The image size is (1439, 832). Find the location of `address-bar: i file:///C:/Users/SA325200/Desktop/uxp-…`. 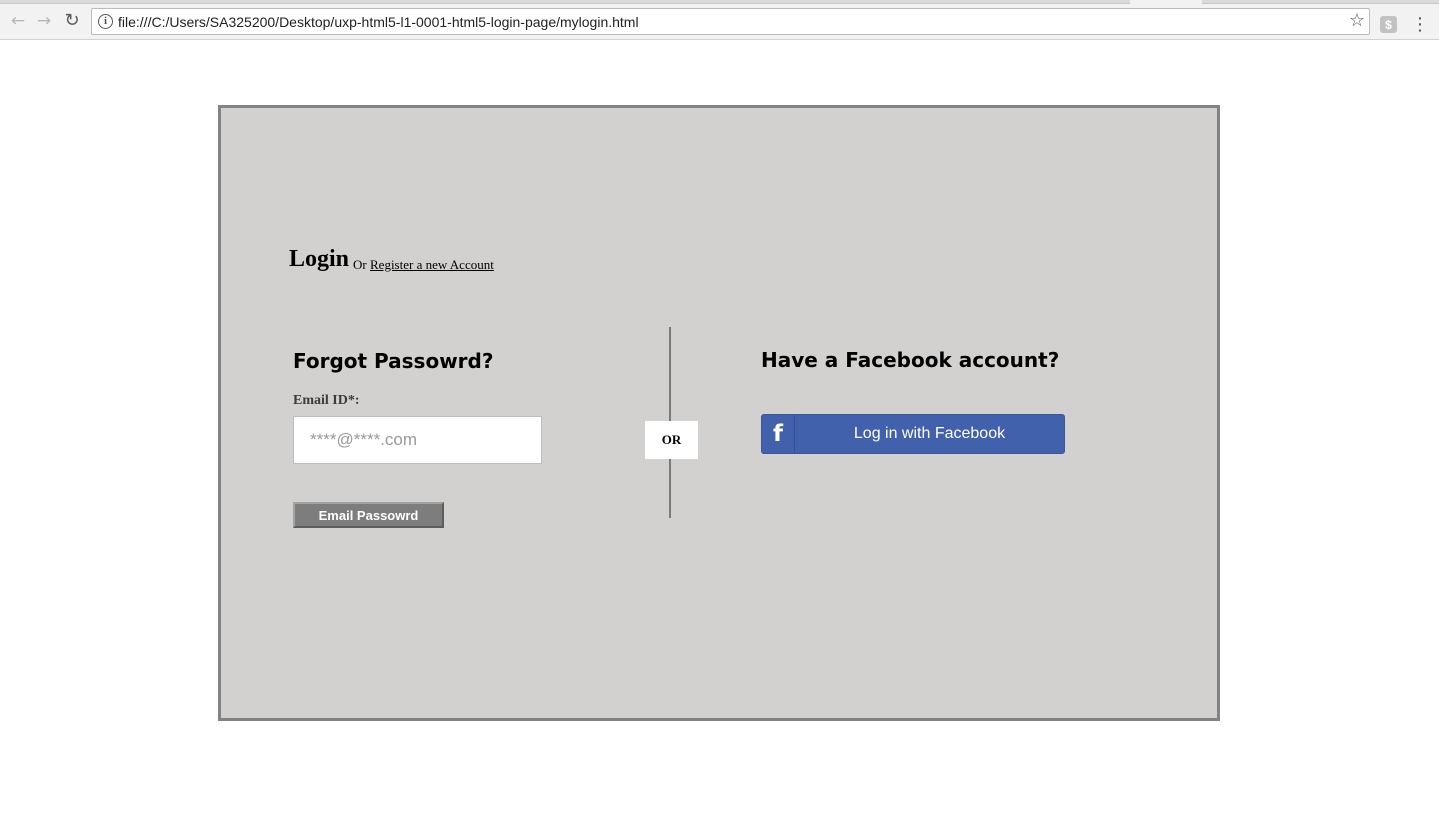

address-bar: i file:///C:/Users/SA325200/Desktop/uxp-… is located at coordinates (730, 21).